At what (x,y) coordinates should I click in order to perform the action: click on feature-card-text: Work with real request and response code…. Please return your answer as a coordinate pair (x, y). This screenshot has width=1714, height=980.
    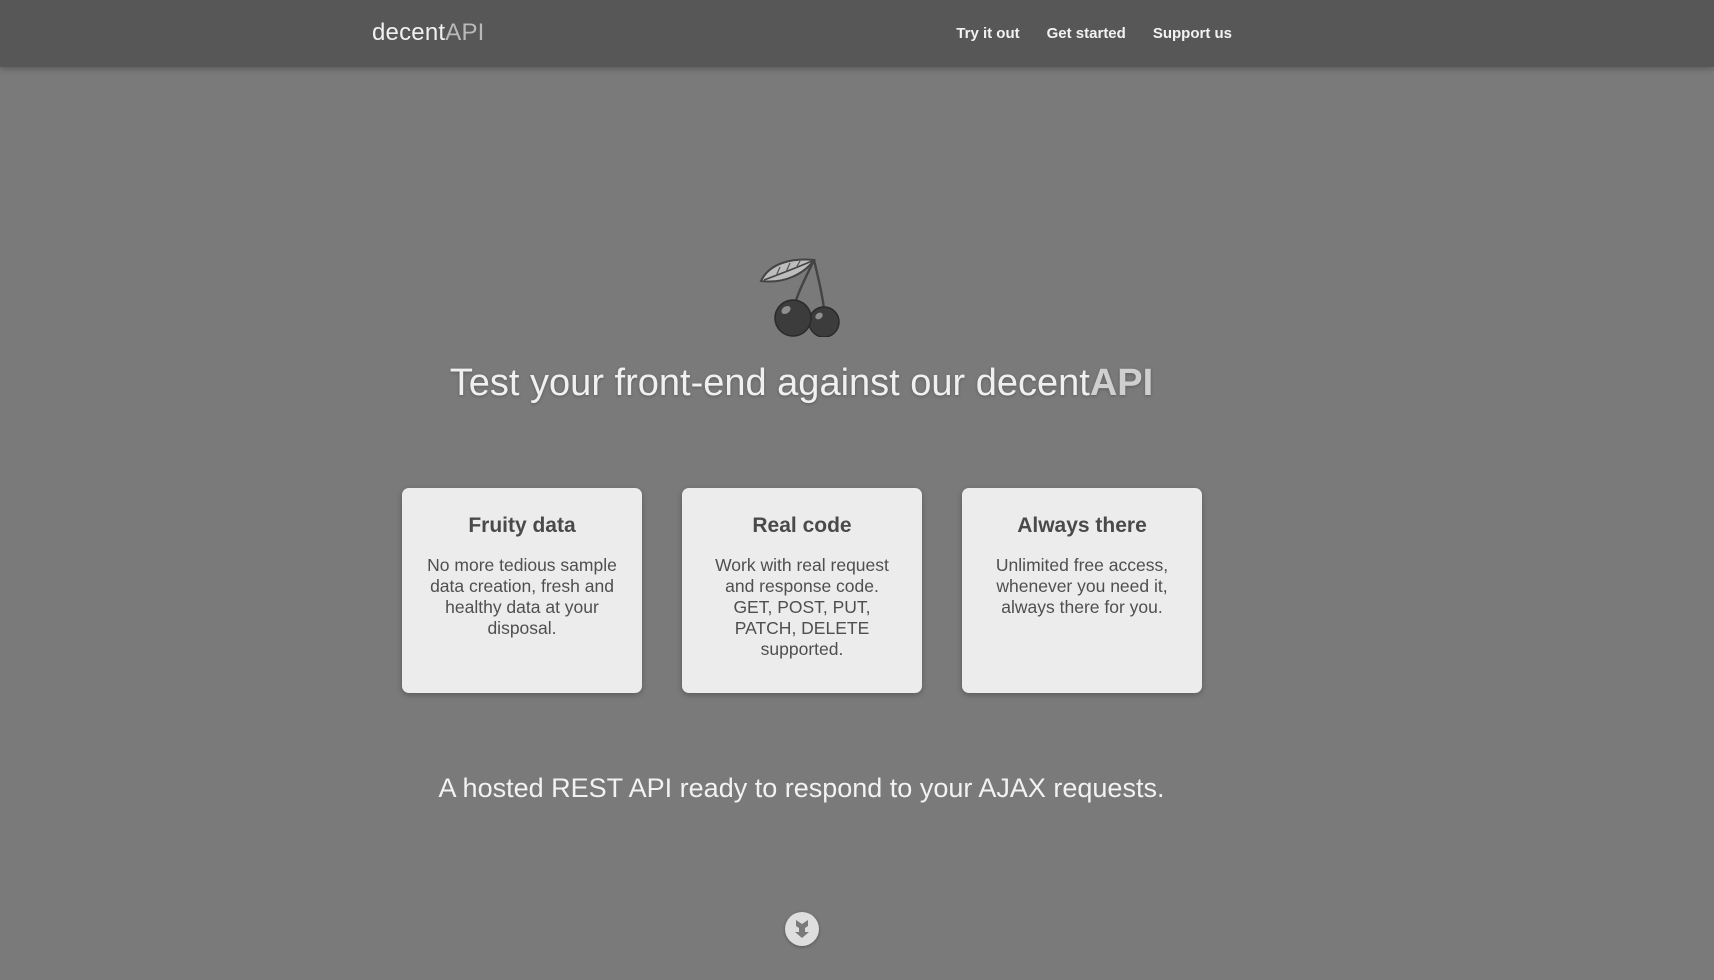
    Looking at the image, I should click on (802, 607).